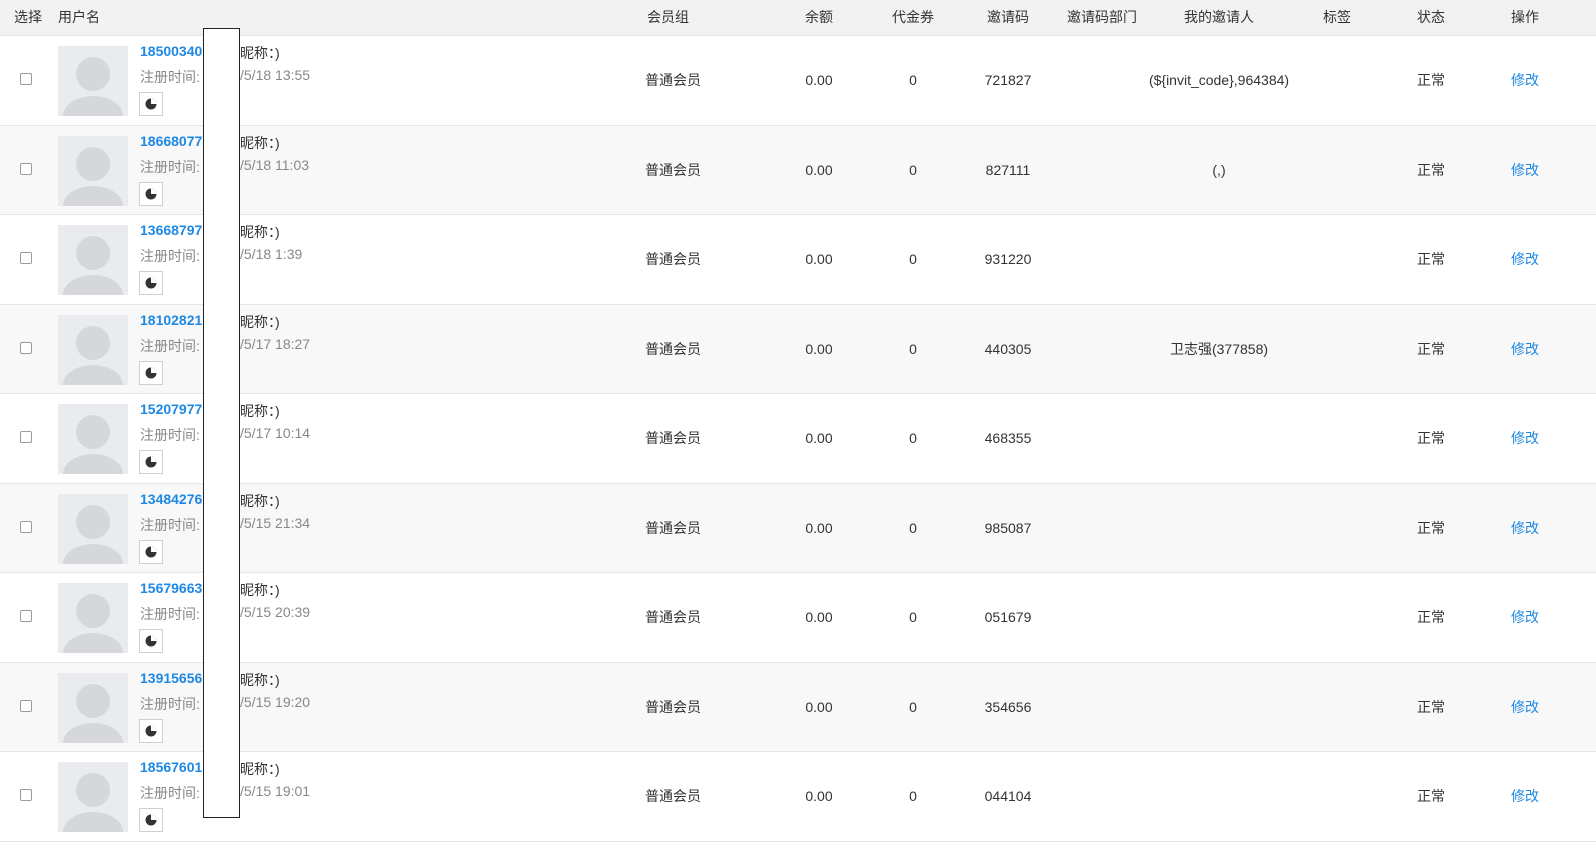 The width and height of the screenshot is (1596, 853). Describe the element at coordinates (171, 678) in the screenshot. I see `username-link: 13915656` at that location.